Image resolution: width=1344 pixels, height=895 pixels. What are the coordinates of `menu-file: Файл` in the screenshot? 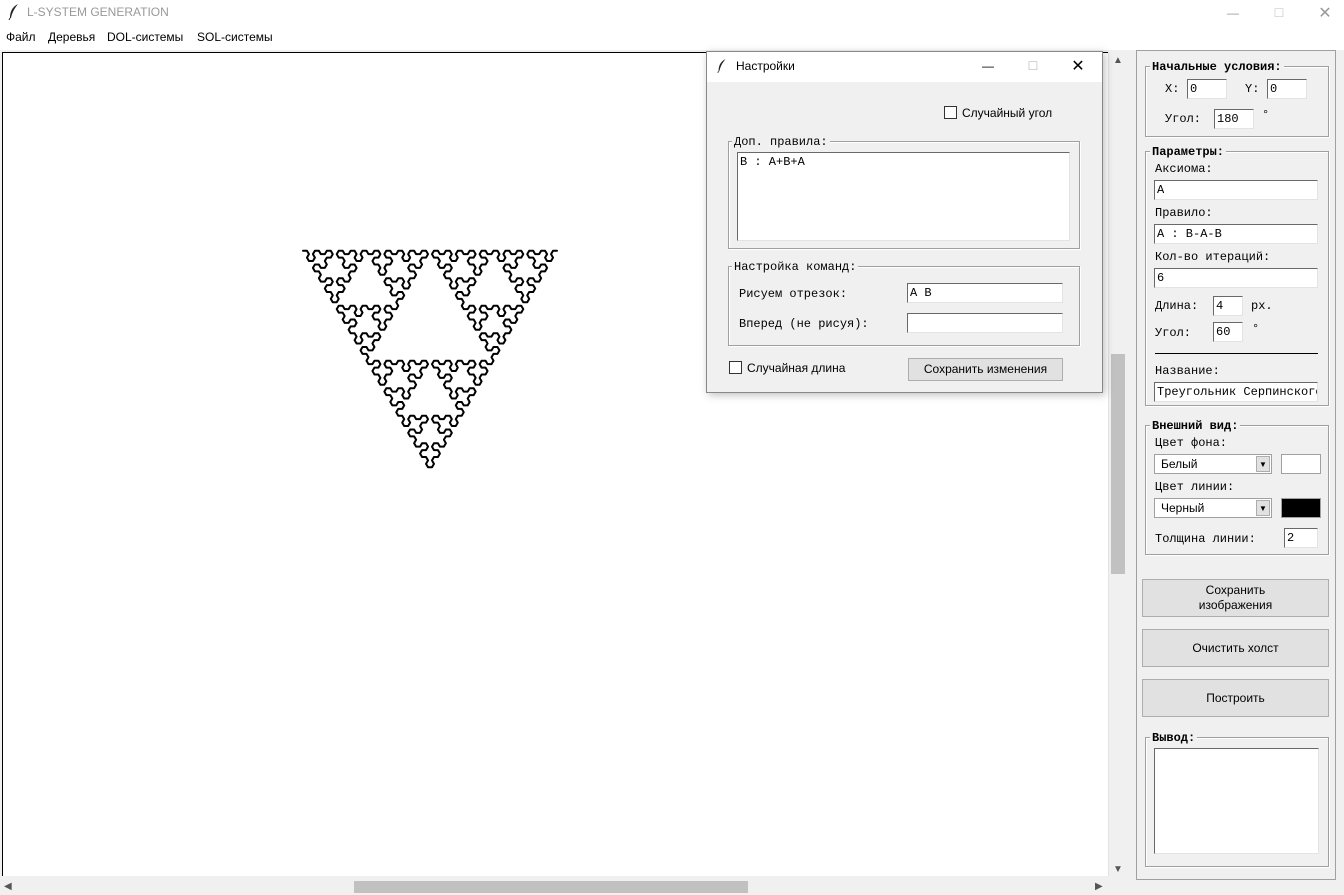 It's located at (21, 37).